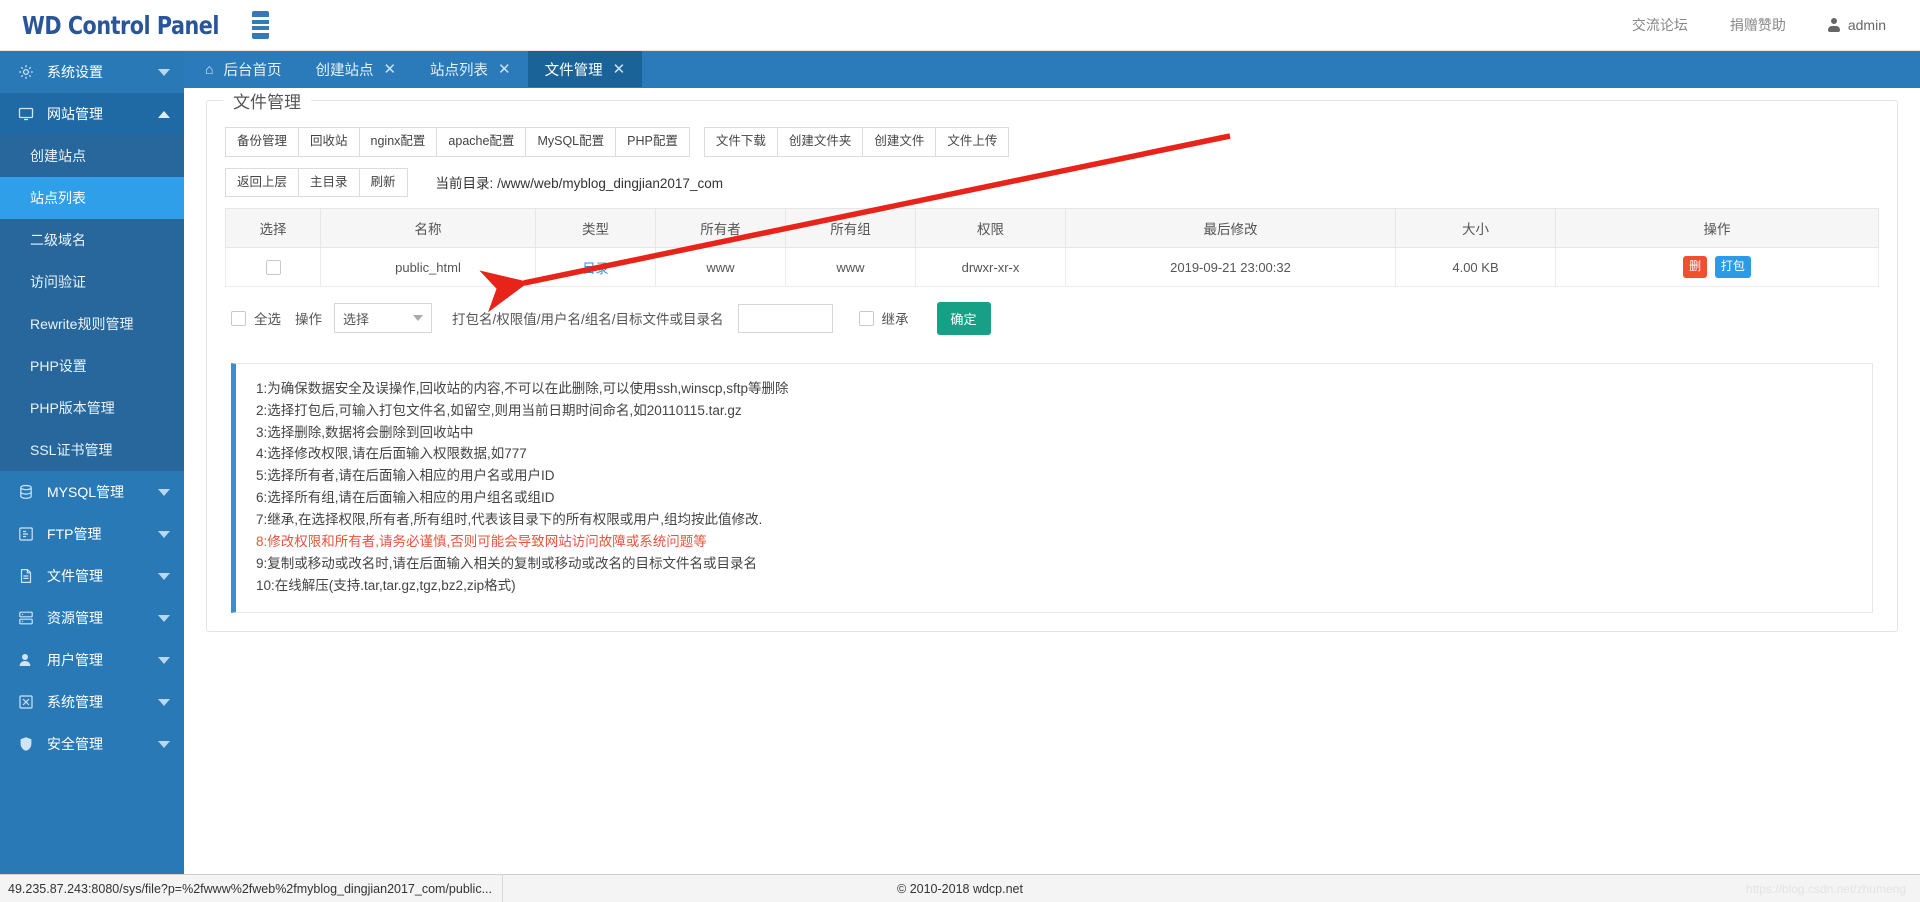 The image size is (1920, 902). I want to click on shield-icon, so click(26, 744).